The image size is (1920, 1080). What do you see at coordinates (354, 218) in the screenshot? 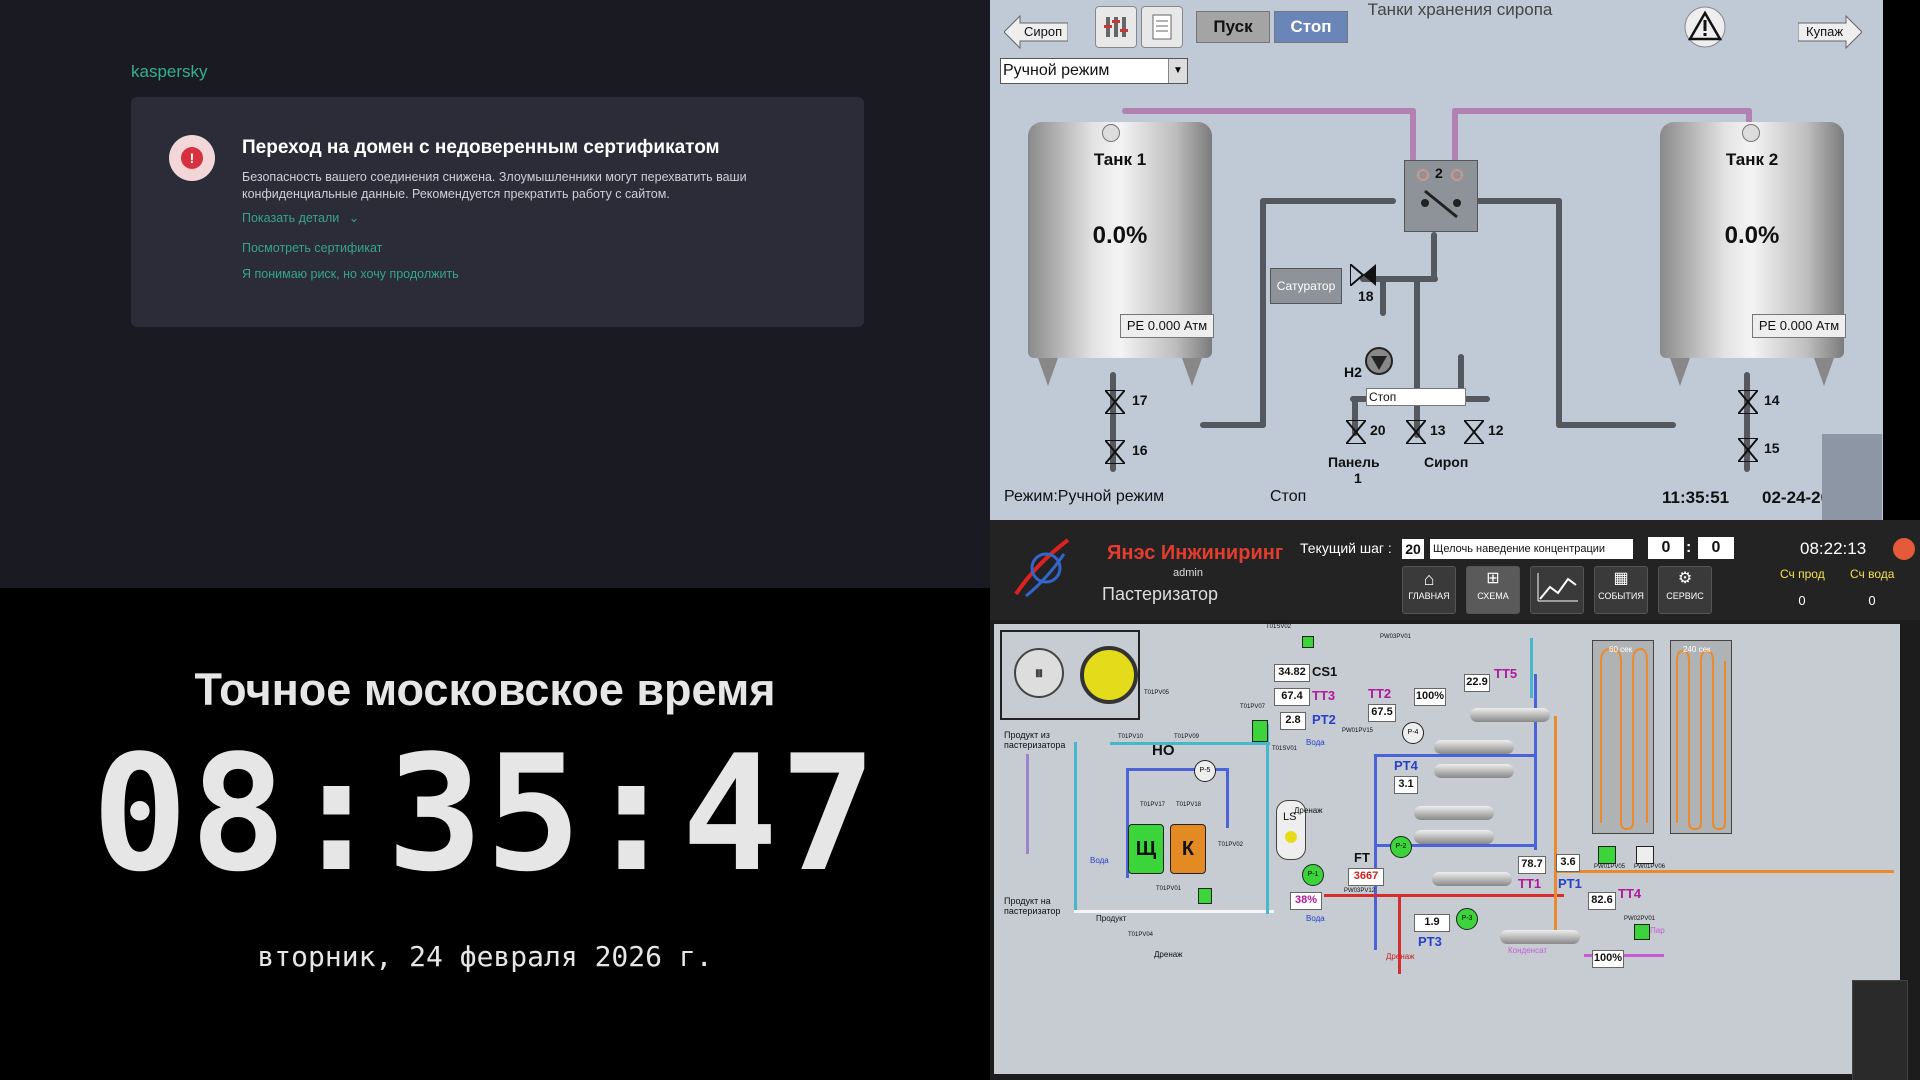
I see `chevron-down-icon: ⌄` at bounding box center [354, 218].